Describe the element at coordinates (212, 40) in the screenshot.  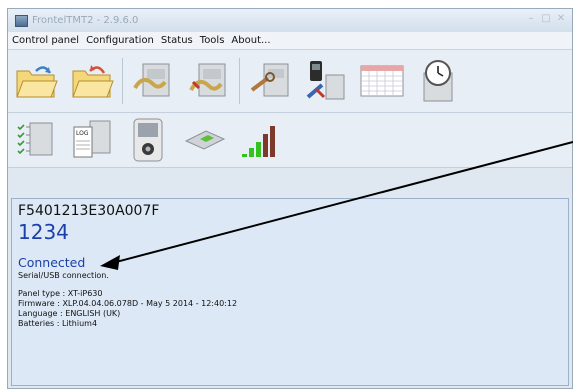
I see `menu-tools: Tools` at that location.